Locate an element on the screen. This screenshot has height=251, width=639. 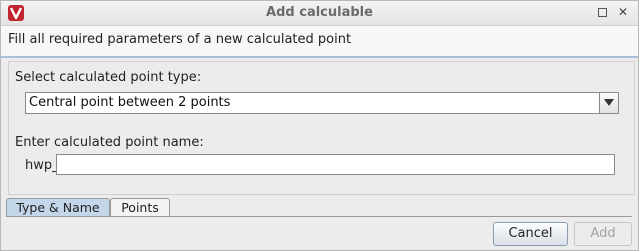
name-input-label: Enter calculated point name: is located at coordinates (109, 142).